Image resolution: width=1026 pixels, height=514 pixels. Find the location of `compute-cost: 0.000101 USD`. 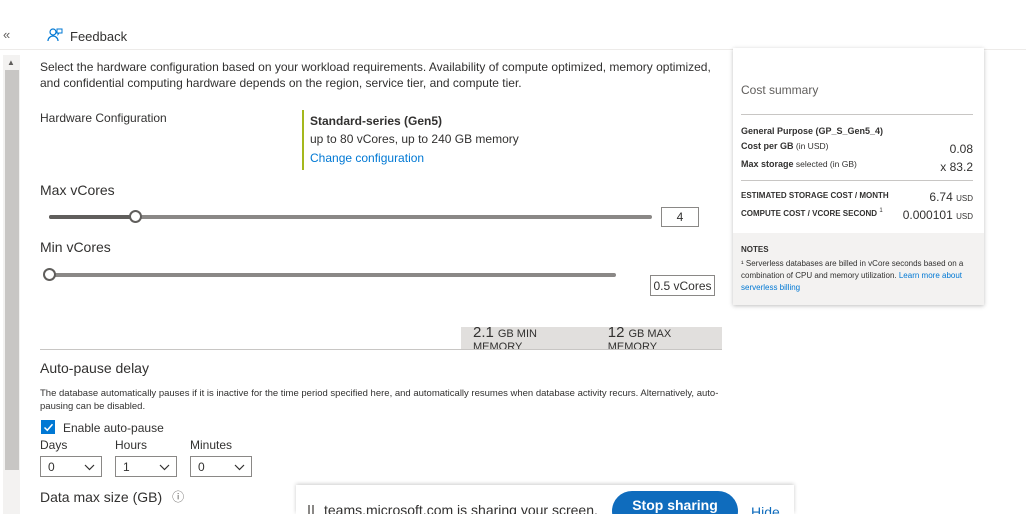

compute-cost: 0.000101 USD is located at coordinates (938, 215).